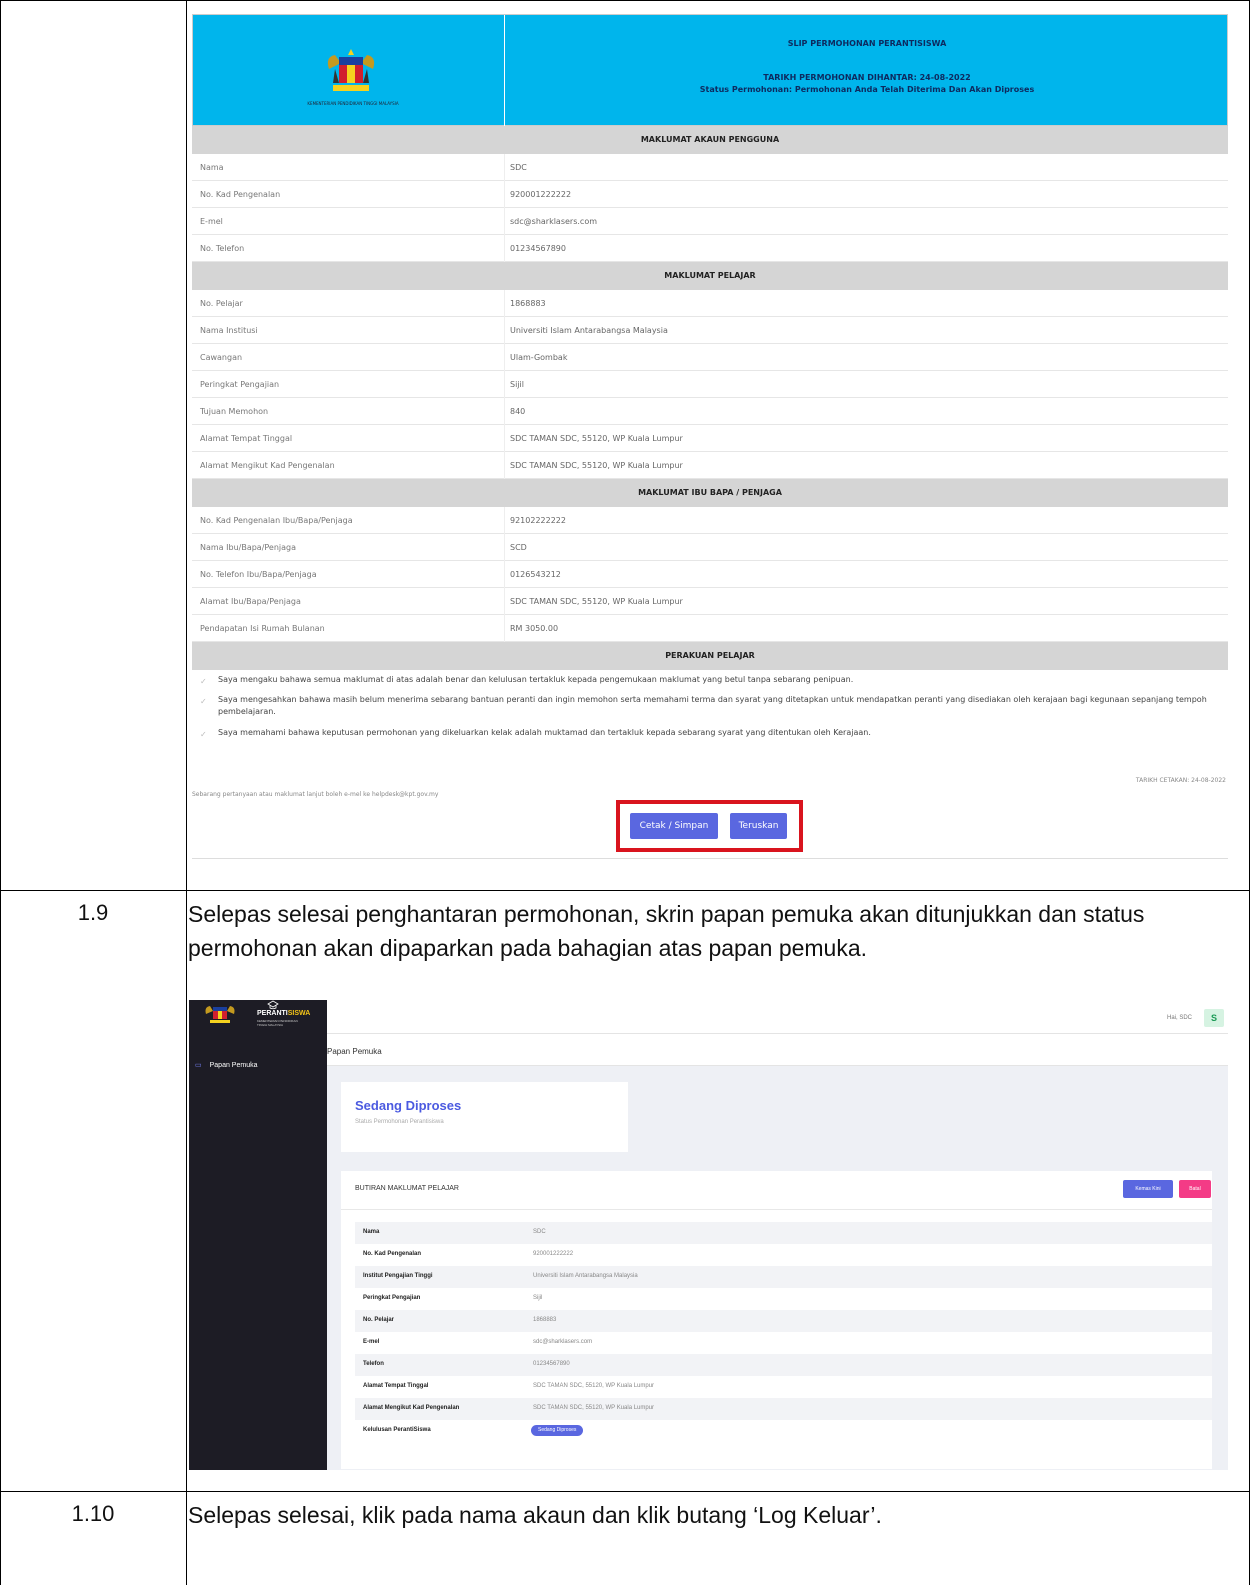  I want to click on info-row: No. Kad Pengenalan 920001222222, so click(710, 194).